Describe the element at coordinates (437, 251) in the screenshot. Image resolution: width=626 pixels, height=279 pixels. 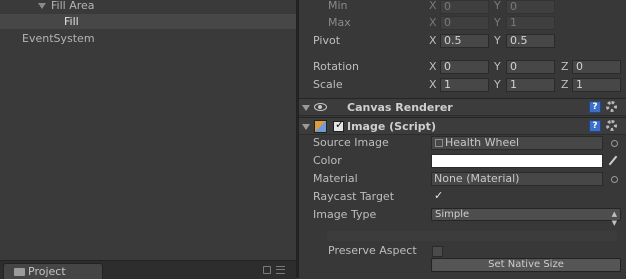
I see `preserve-aspect-checkbox` at that location.